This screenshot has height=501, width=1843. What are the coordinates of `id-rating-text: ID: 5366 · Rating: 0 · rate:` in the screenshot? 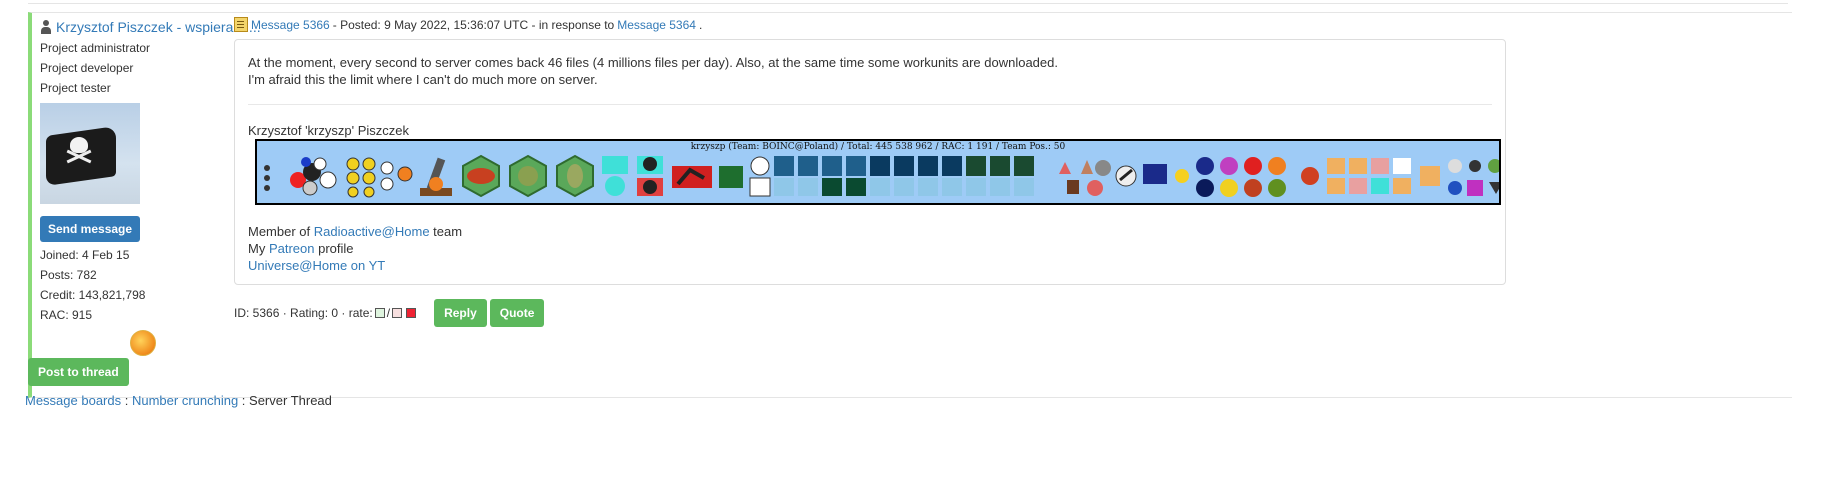 It's located at (303, 313).